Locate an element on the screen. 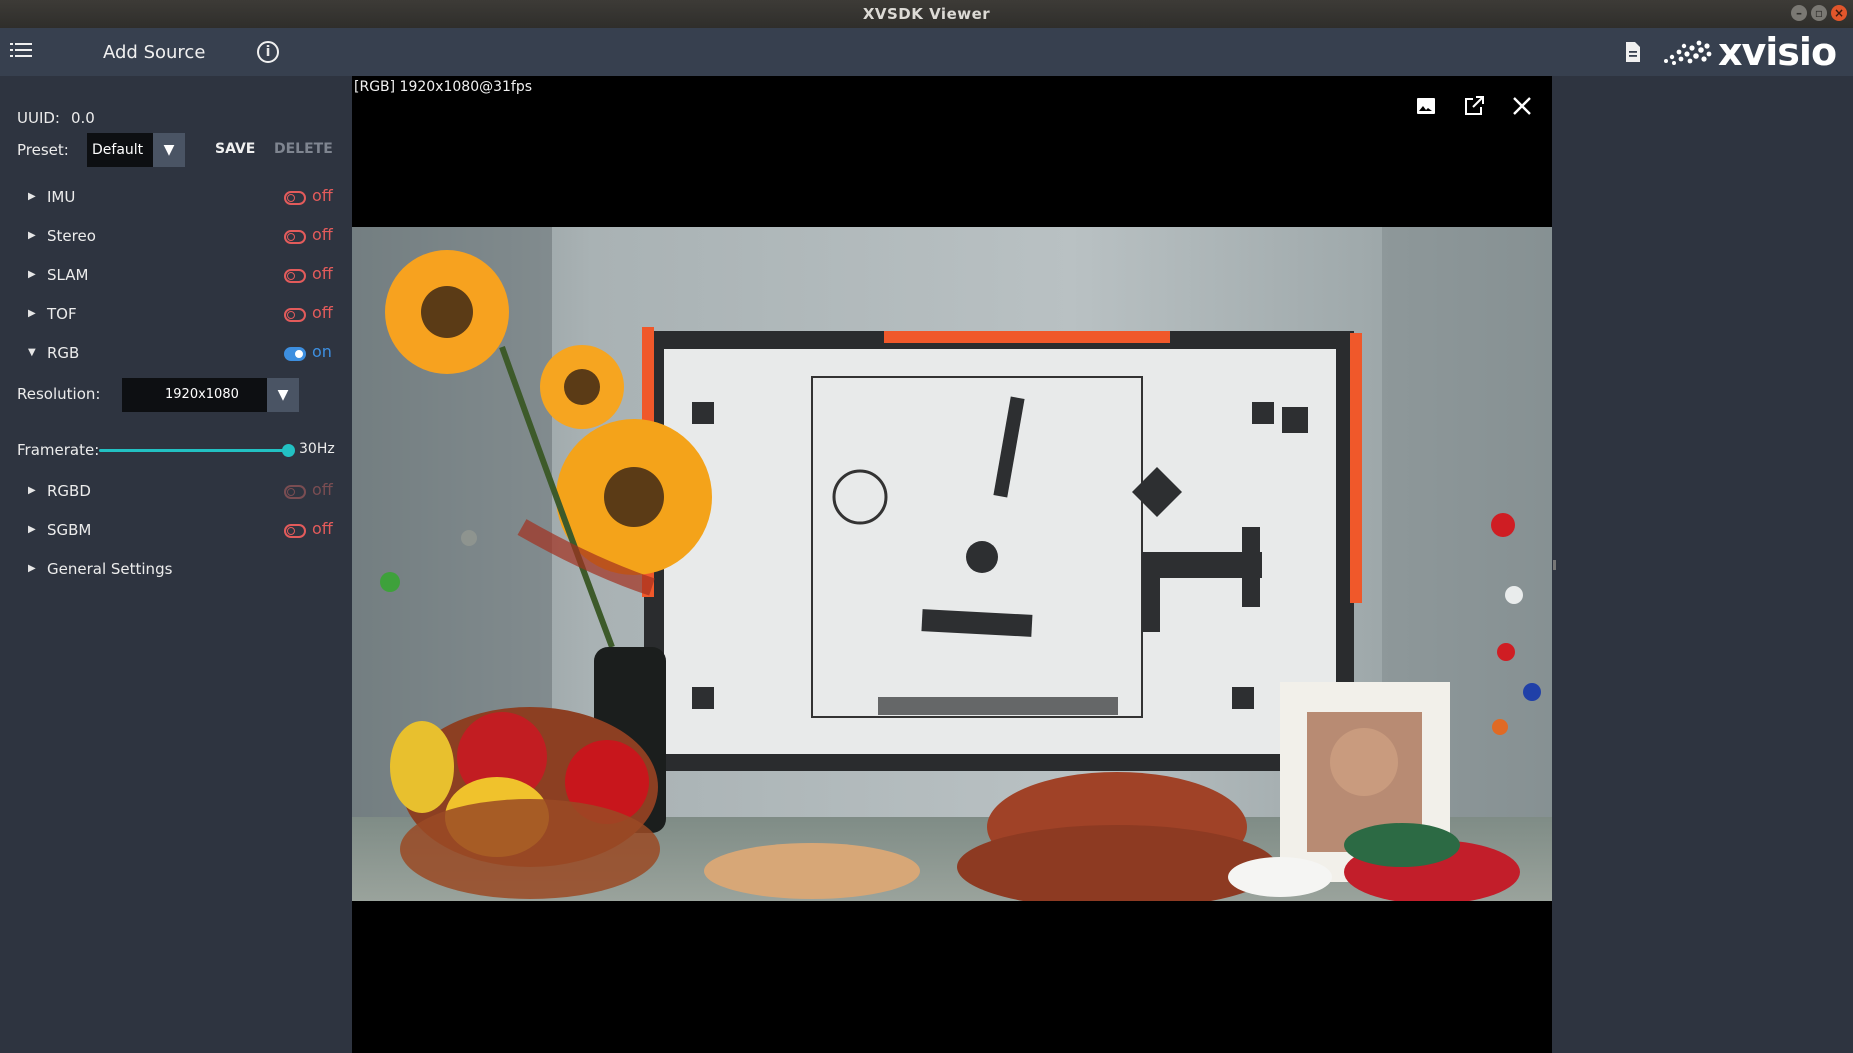 The image size is (1853, 1053). preset-value: Default is located at coordinates (118, 150).